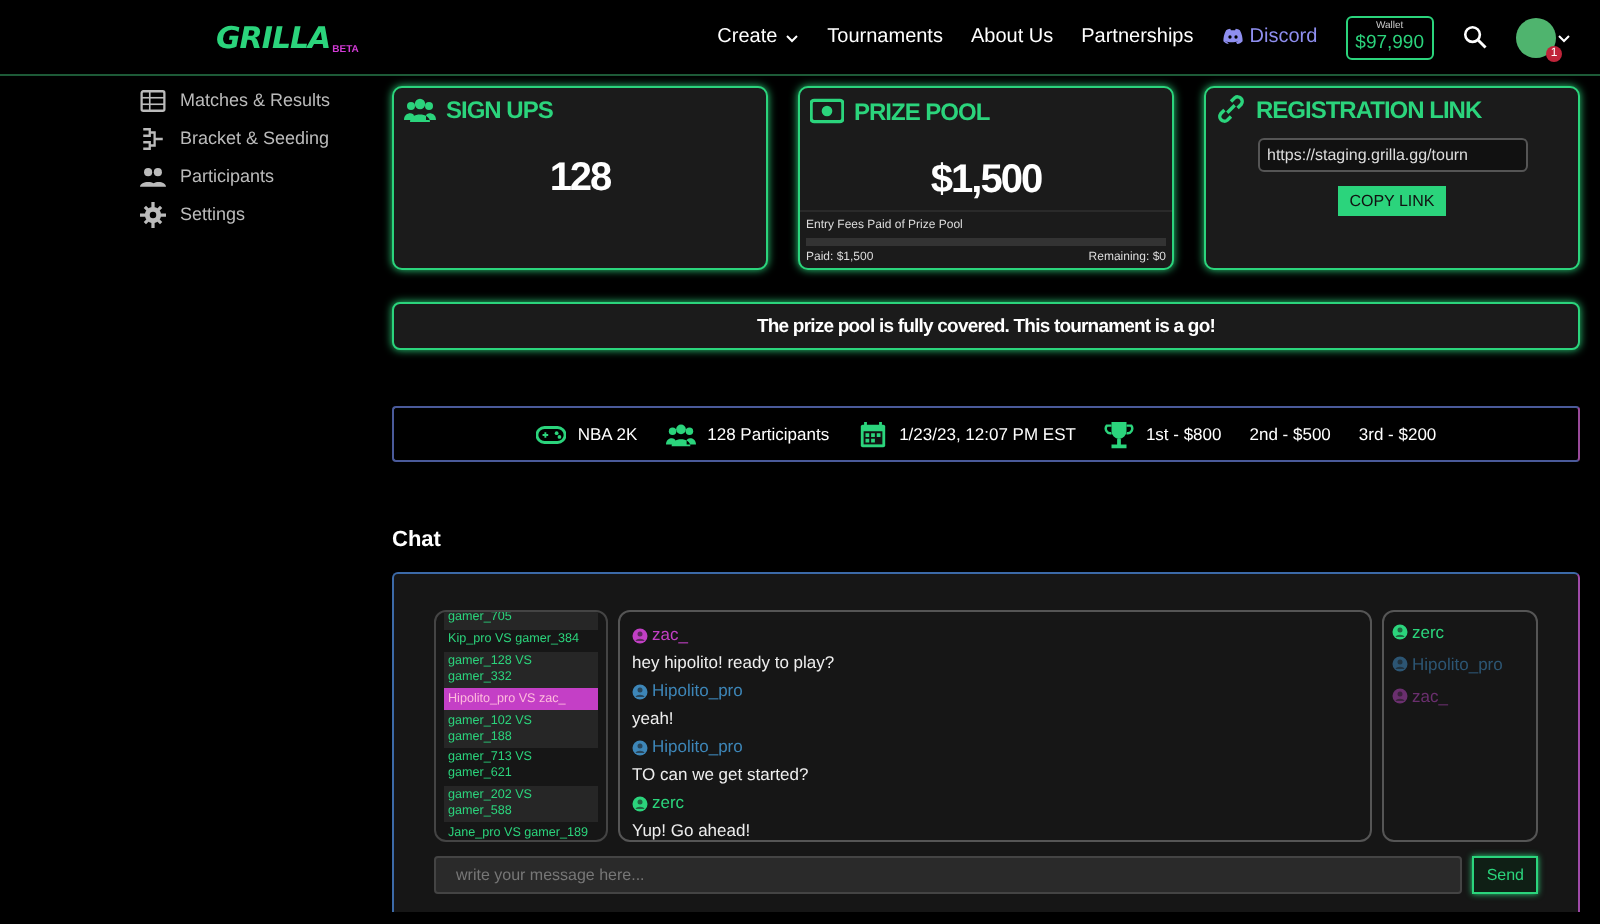  What do you see at coordinates (607, 434) in the screenshot?
I see `info-text: NBA 2K` at bounding box center [607, 434].